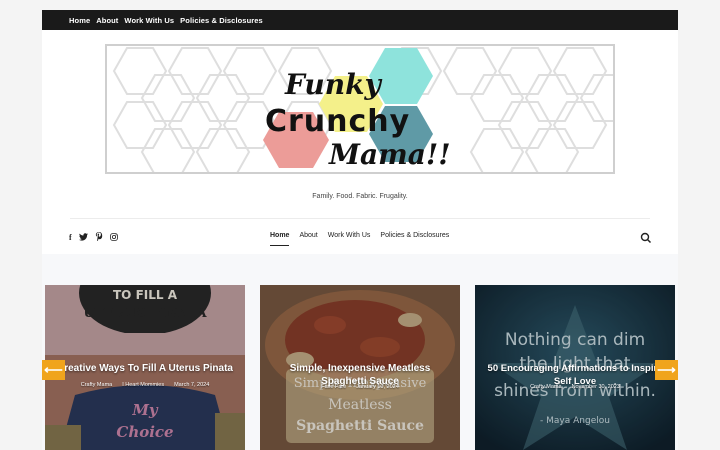 This screenshot has width=720, height=450. What do you see at coordinates (646, 237) in the screenshot?
I see `search-icon` at bounding box center [646, 237].